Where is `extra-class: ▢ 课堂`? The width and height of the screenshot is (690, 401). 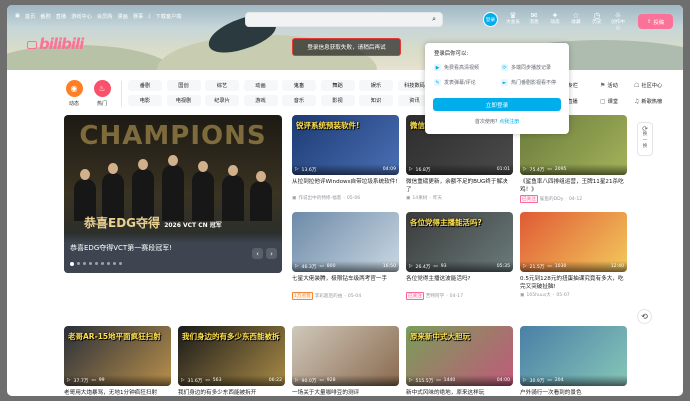 extra-class: ▢ 课堂 is located at coordinates (609, 101).